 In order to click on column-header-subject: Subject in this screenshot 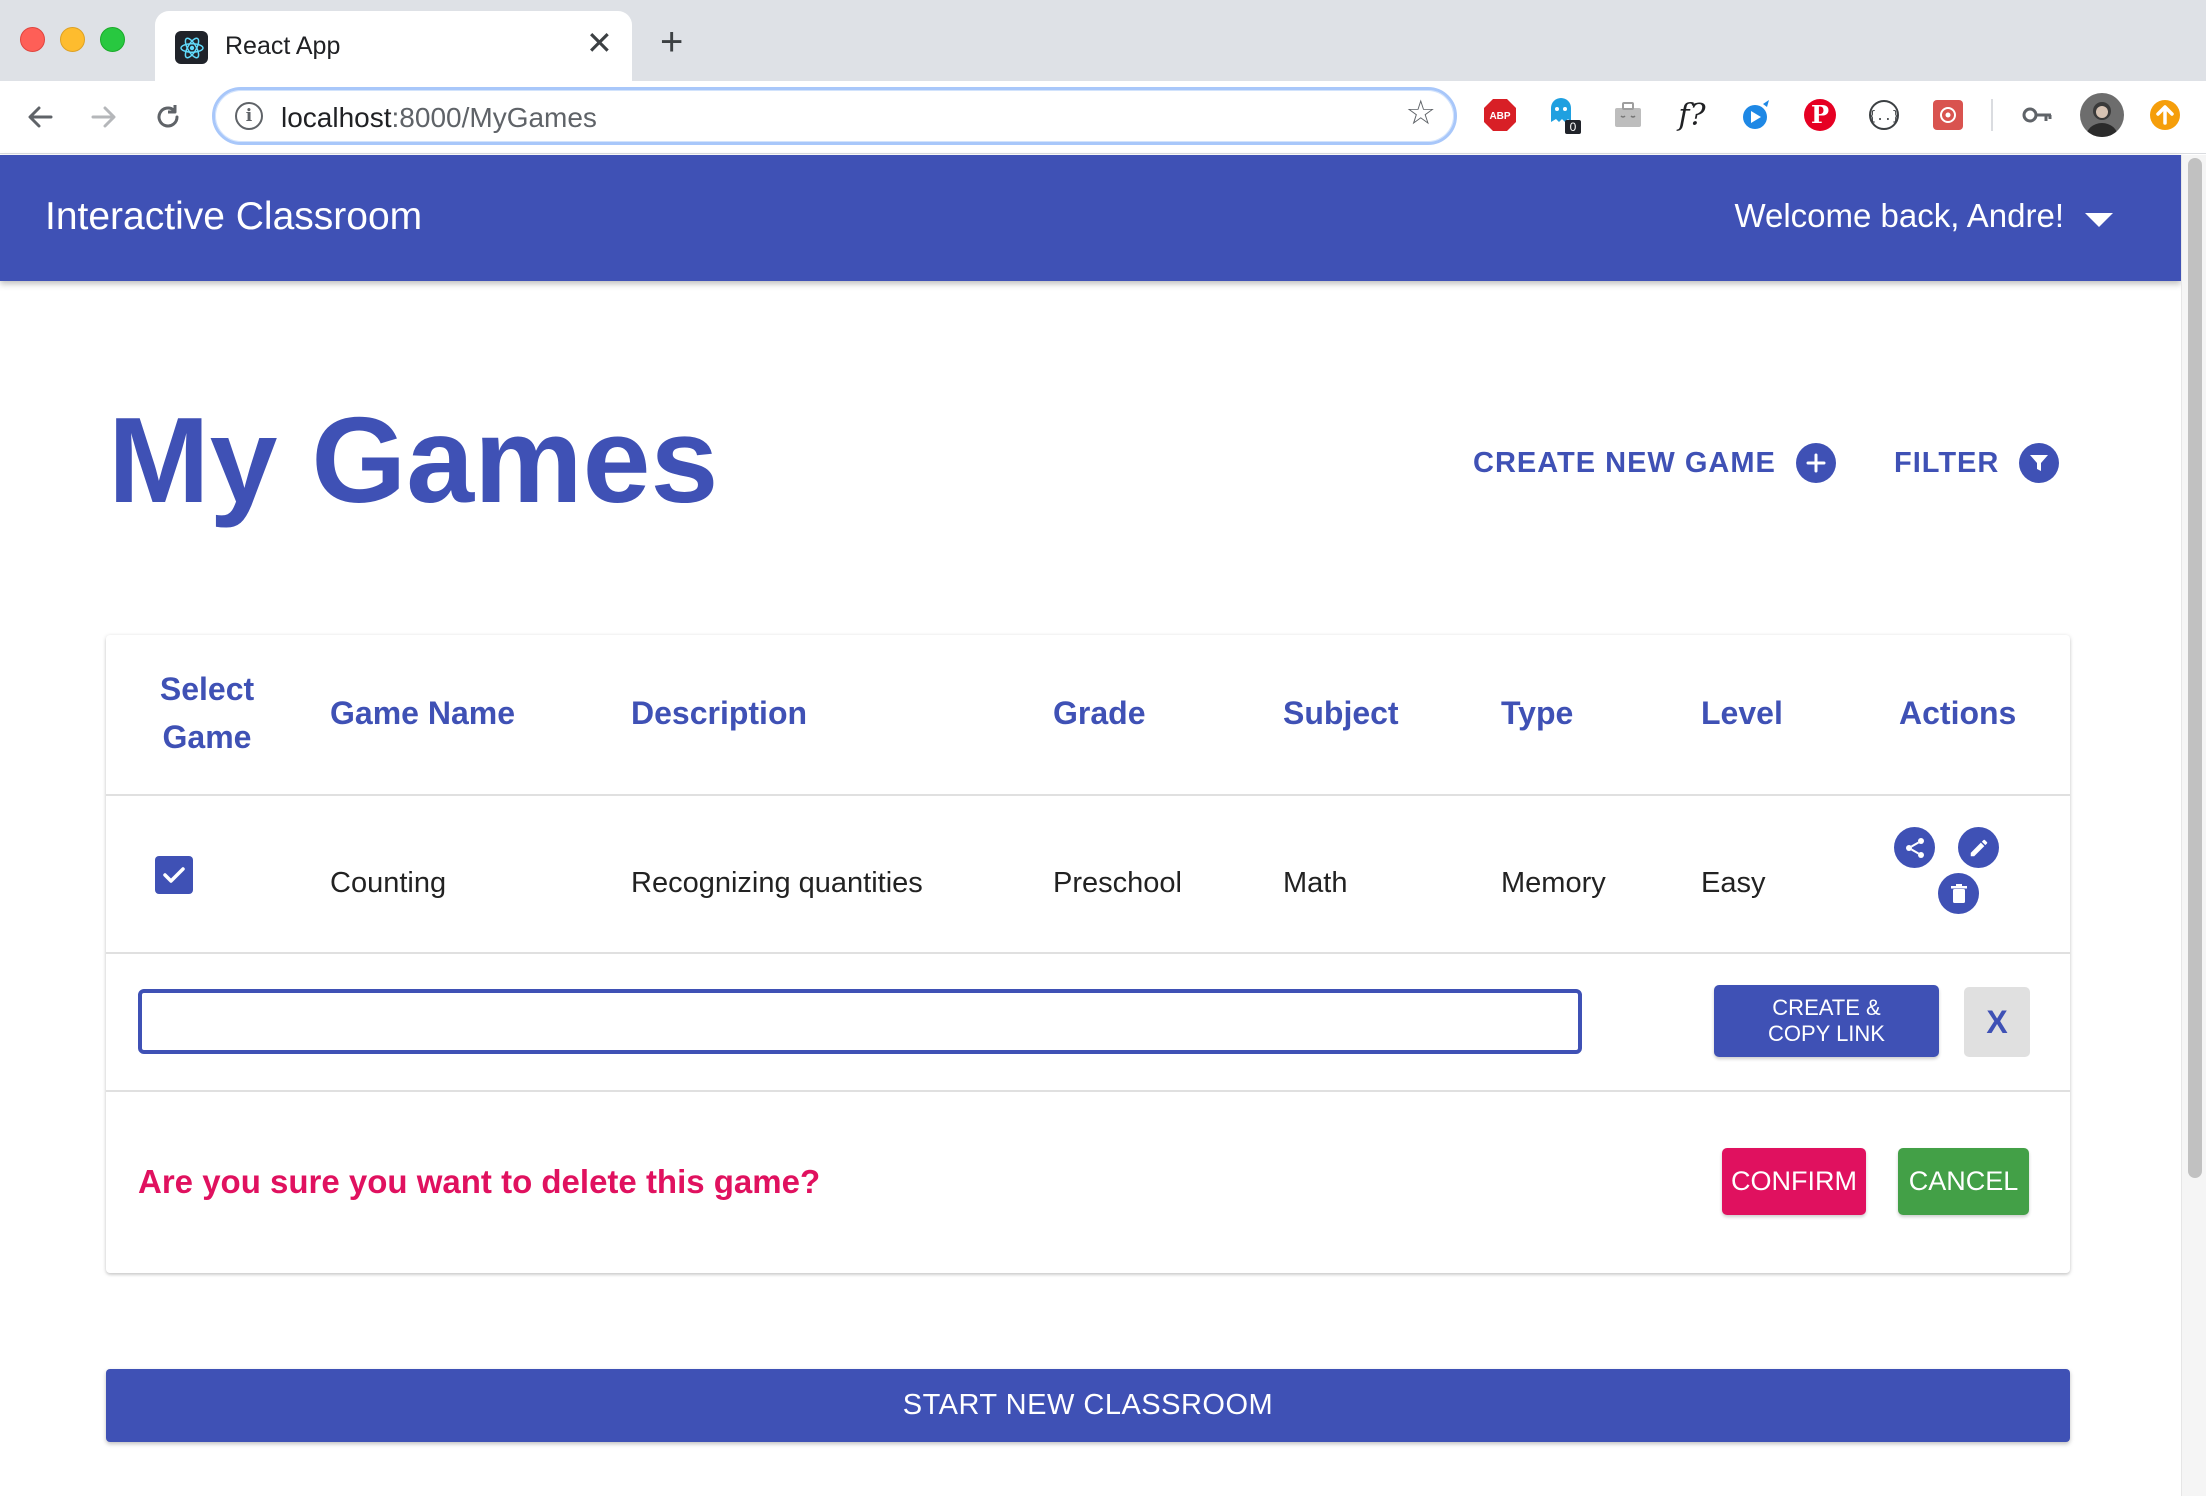, I will do `click(1341, 713)`.